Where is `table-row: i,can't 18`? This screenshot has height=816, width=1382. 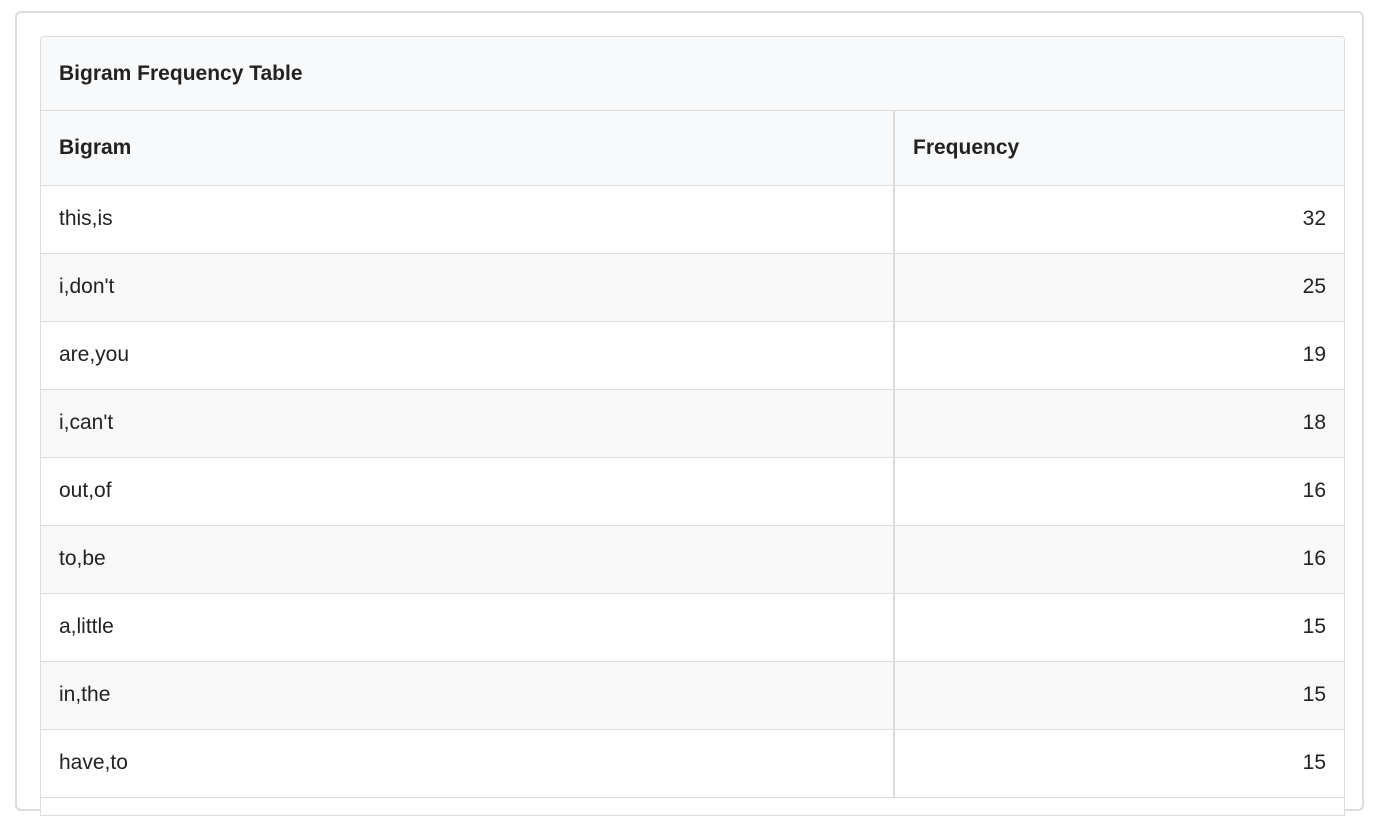
table-row: i,can't 18 is located at coordinates (692, 423).